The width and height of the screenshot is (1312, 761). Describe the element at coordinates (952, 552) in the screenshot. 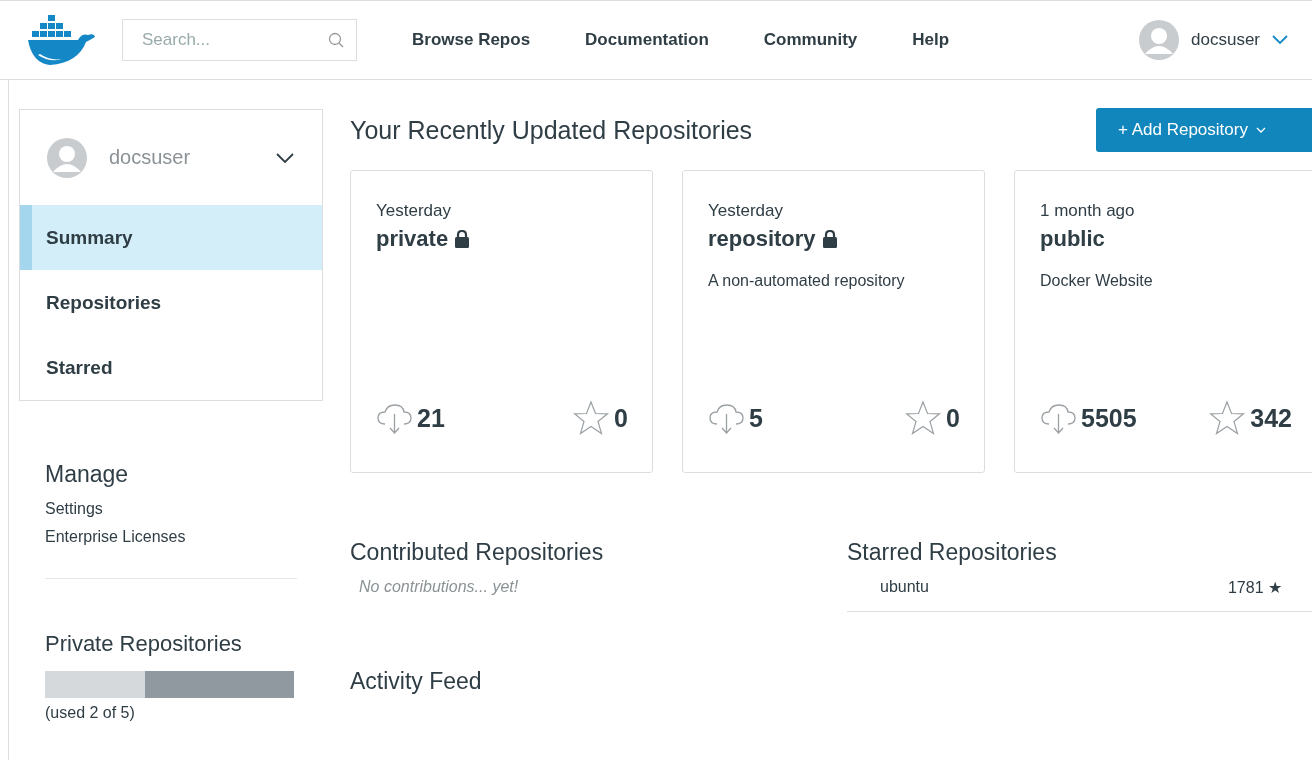

I see `section-heading: Starred Repositories` at that location.